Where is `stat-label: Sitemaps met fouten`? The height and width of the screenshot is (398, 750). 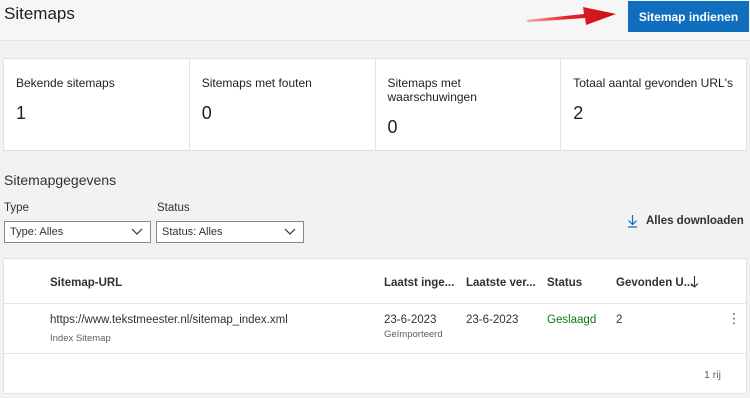
stat-label: Sitemaps met fouten is located at coordinates (256, 83).